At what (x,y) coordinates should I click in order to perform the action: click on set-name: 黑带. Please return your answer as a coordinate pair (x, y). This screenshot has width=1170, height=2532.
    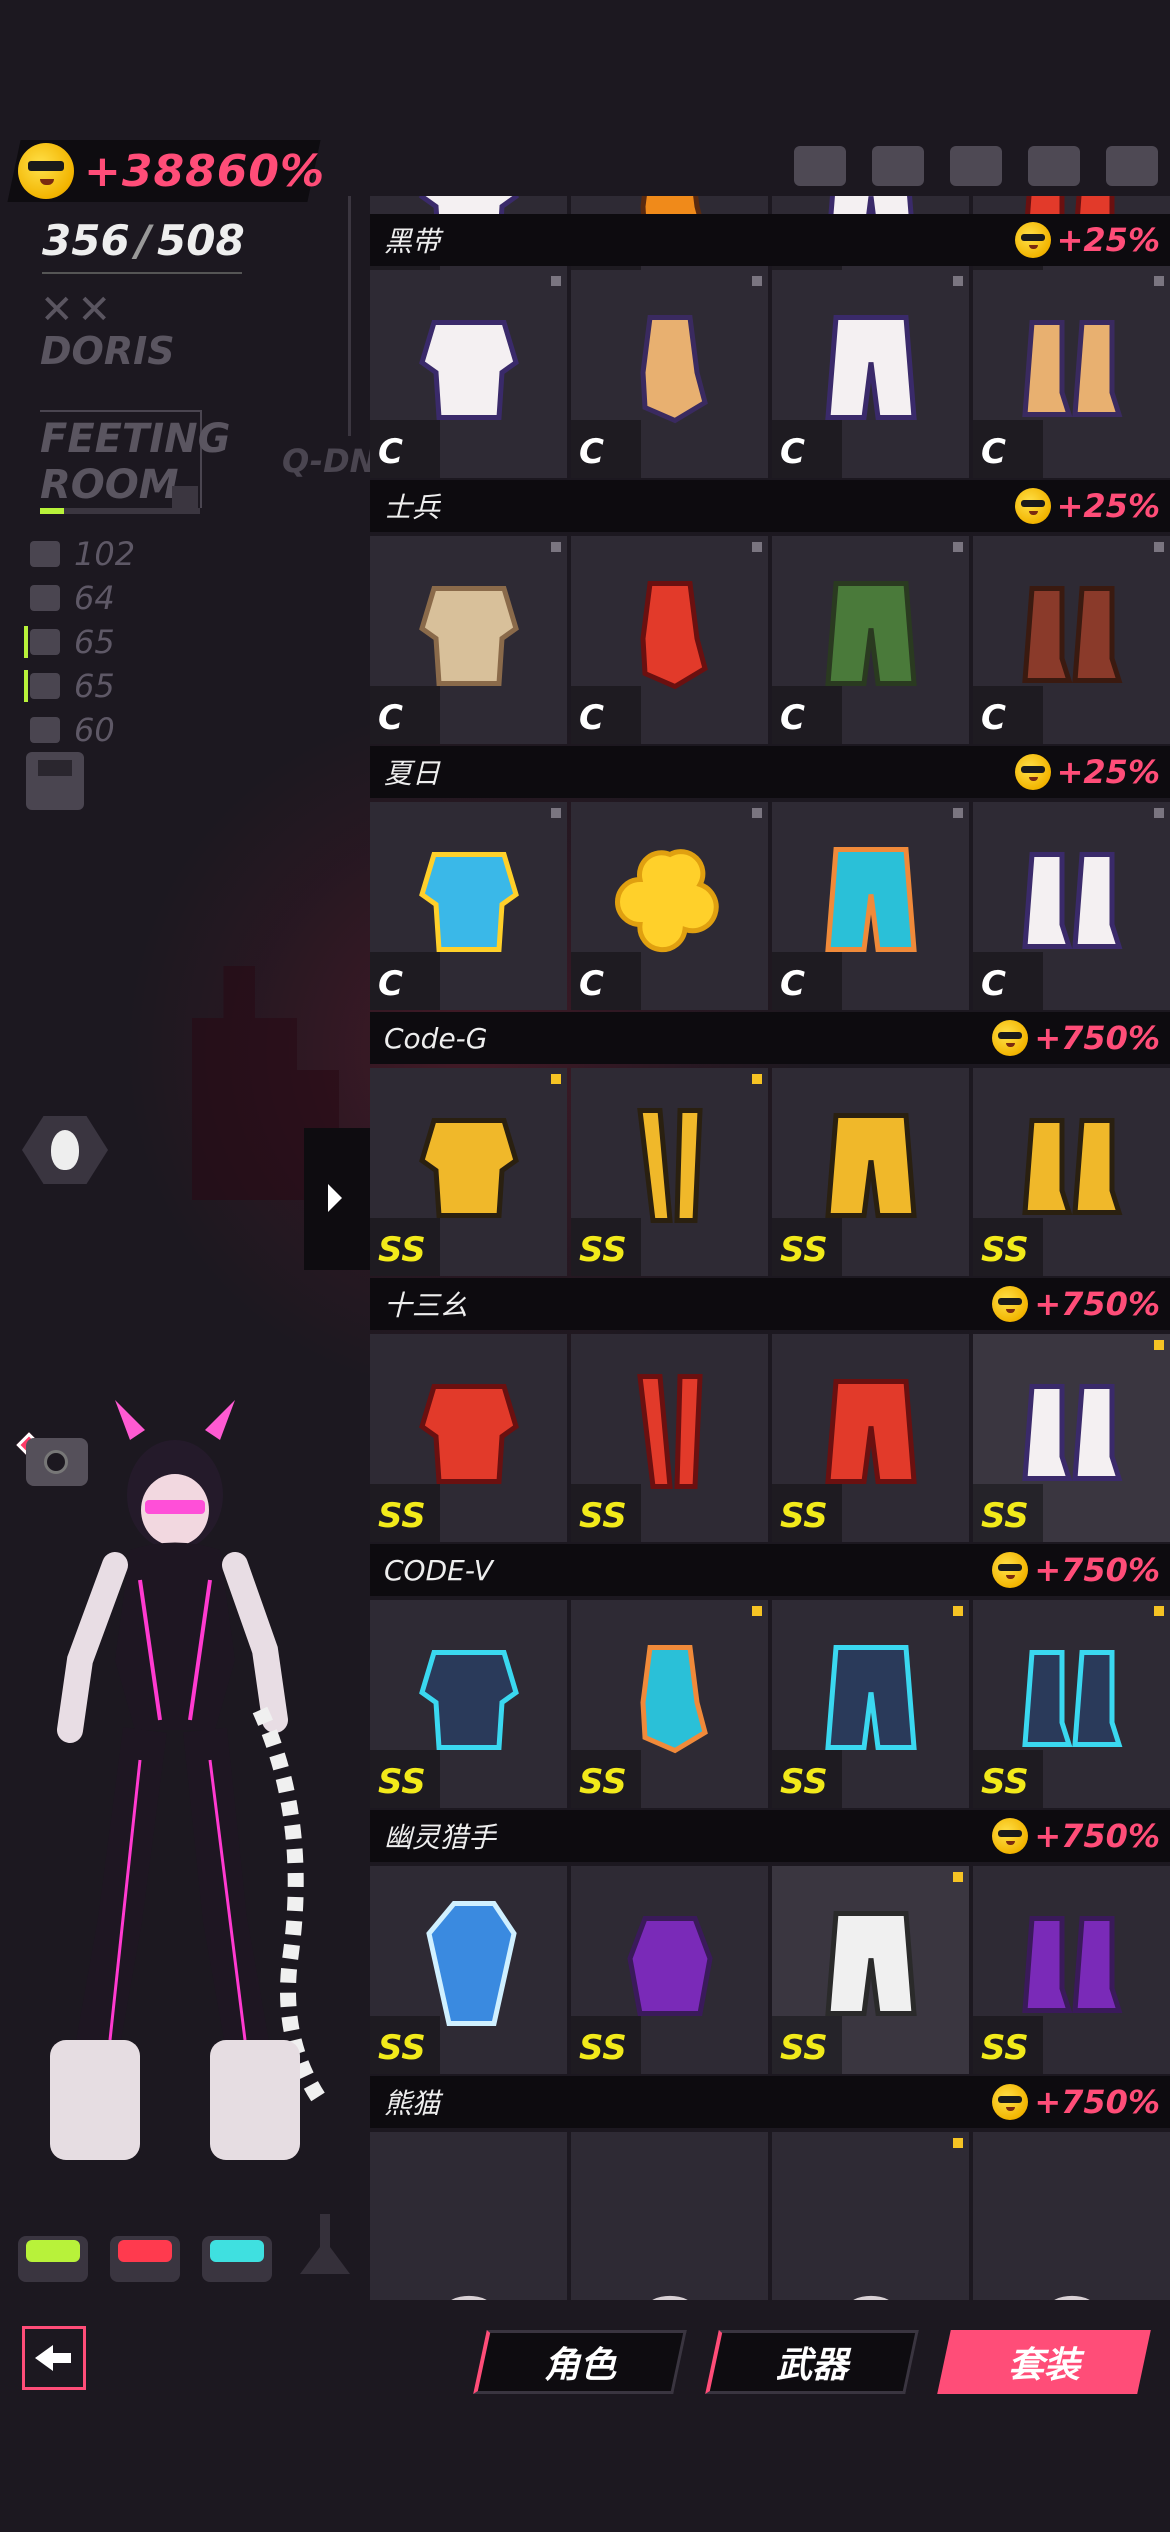
    Looking at the image, I should click on (412, 241).